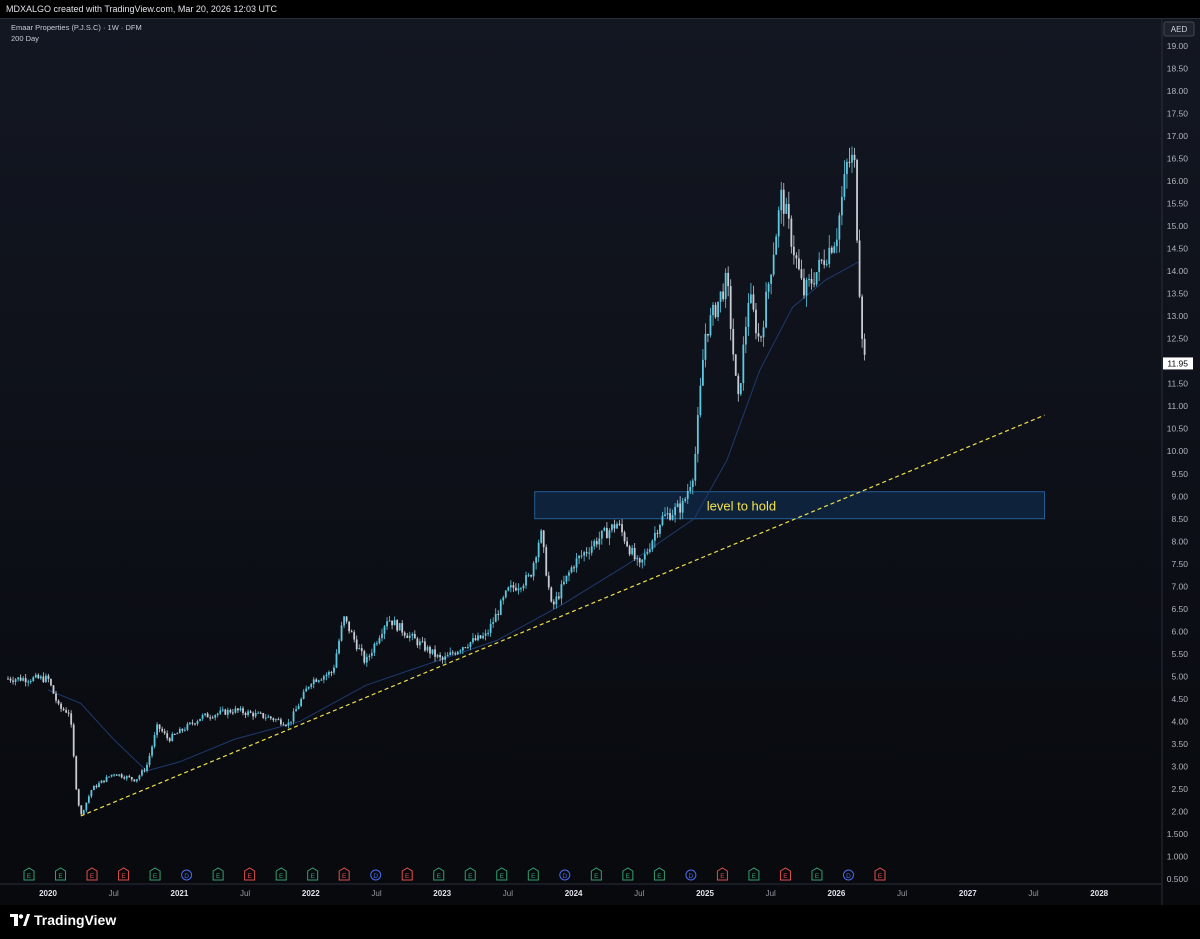 This screenshot has width=1200, height=939. What do you see at coordinates (1178, 226) in the screenshot?
I see `price-tick-label: 15.00` at bounding box center [1178, 226].